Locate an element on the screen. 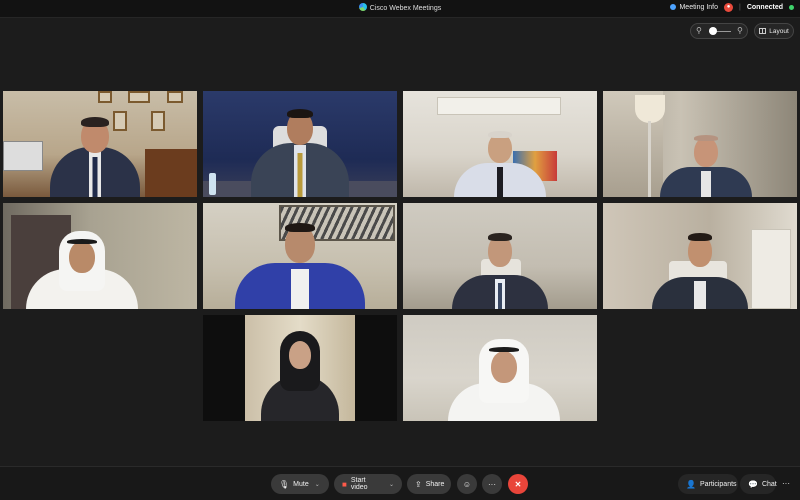 The height and width of the screenshot is (500, 800). share-label: Share is located at coordinates (435, 484).